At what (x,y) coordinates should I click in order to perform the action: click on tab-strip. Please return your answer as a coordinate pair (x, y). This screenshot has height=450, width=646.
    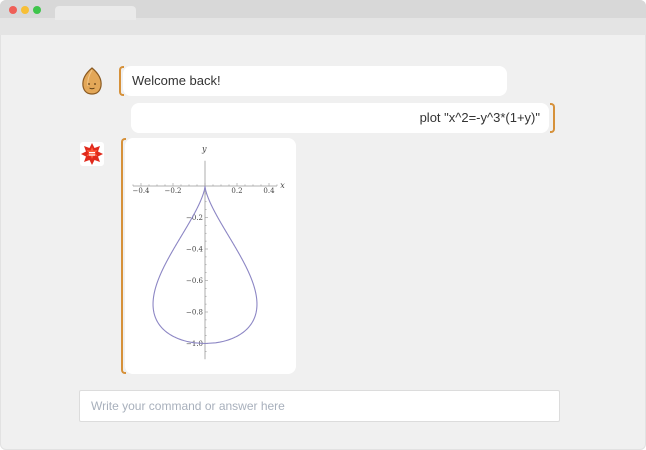
    Looking at the image, I should click on (323, 26).